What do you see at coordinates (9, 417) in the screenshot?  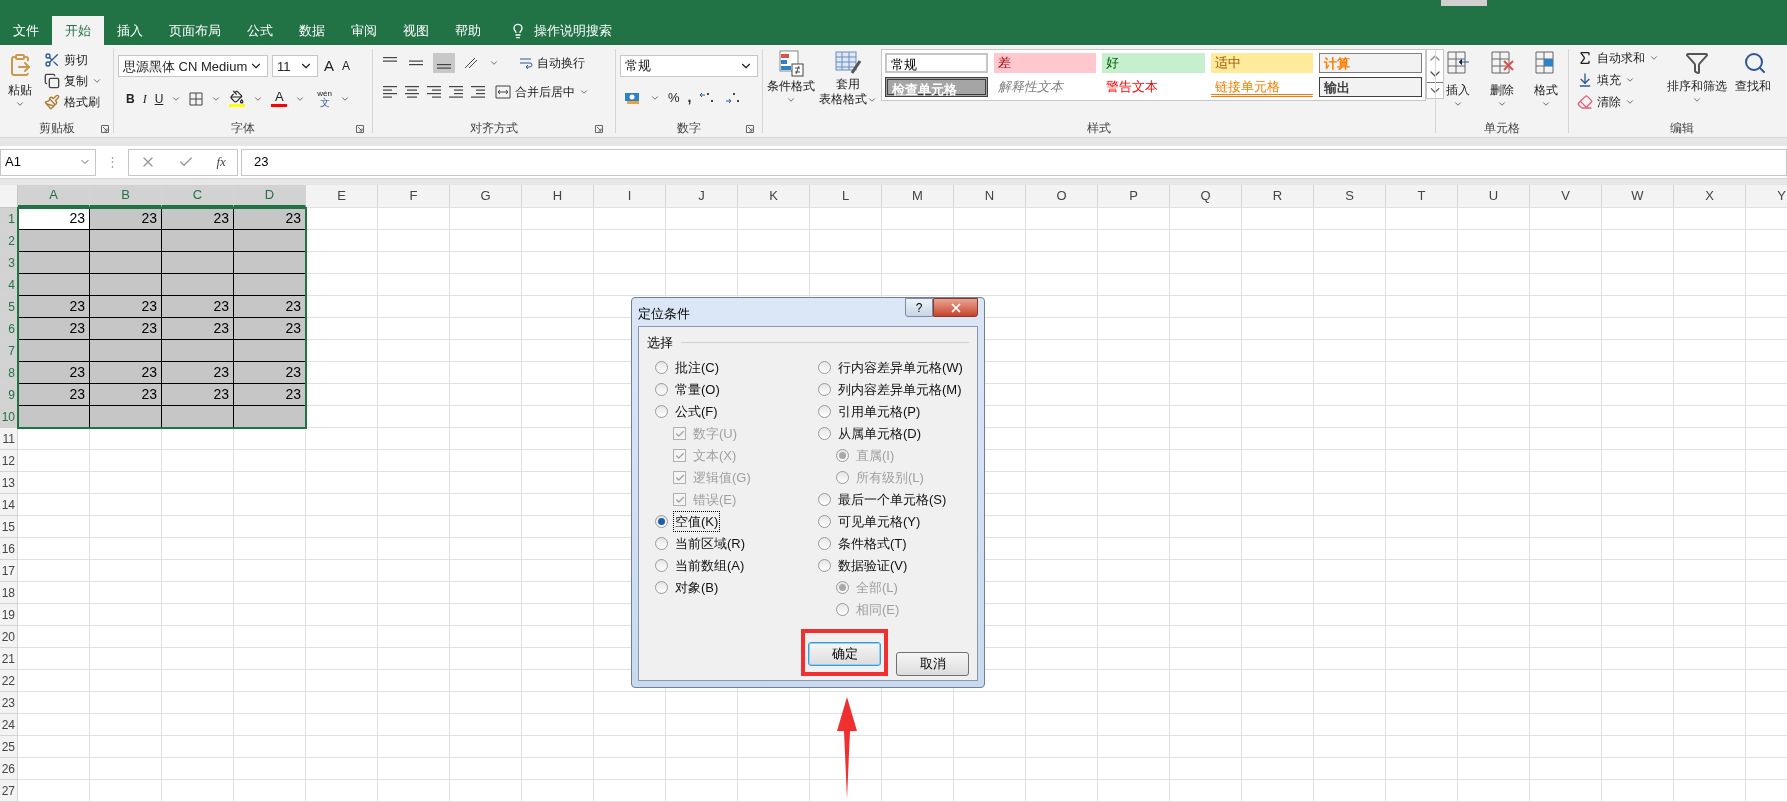 I see `row-header: 10` at bounding box center [9, 417].